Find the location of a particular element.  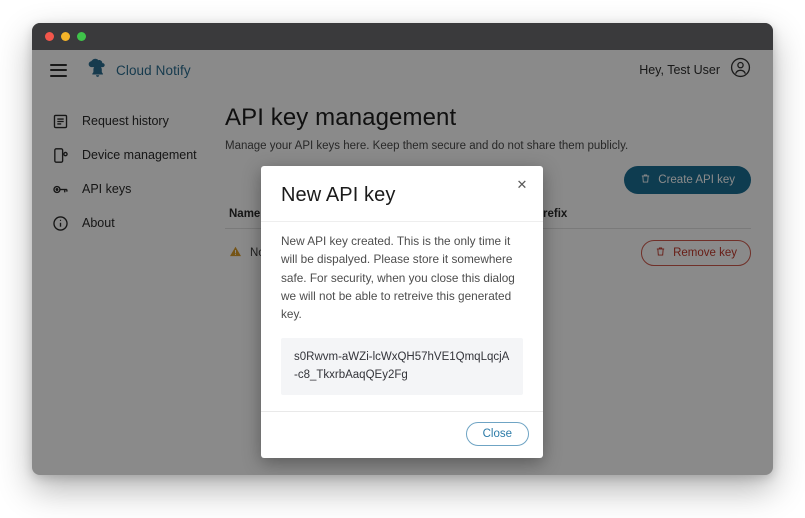

window-close-button is located at coordinates (49, 36).